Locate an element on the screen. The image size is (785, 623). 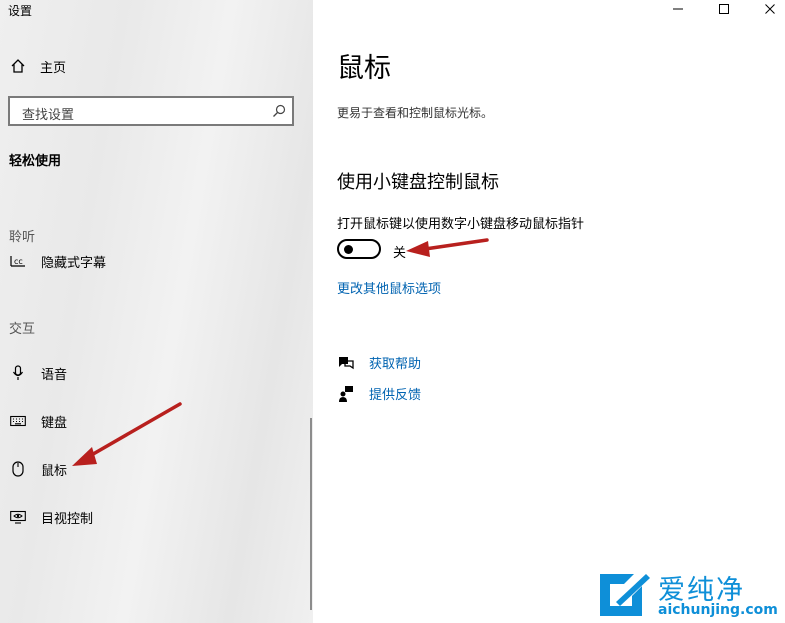
watermark-logo-icon is located at coordinates (625, 595).